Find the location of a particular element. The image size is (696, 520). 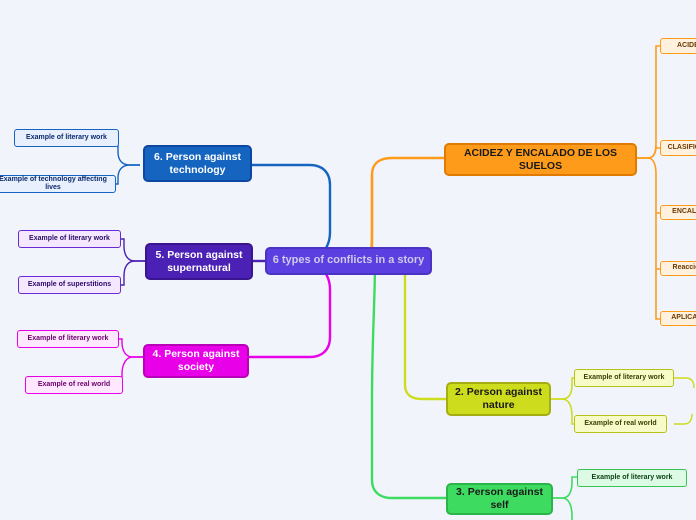

leaf-self-1: Example of literary work is located at coordinates (632, 478).